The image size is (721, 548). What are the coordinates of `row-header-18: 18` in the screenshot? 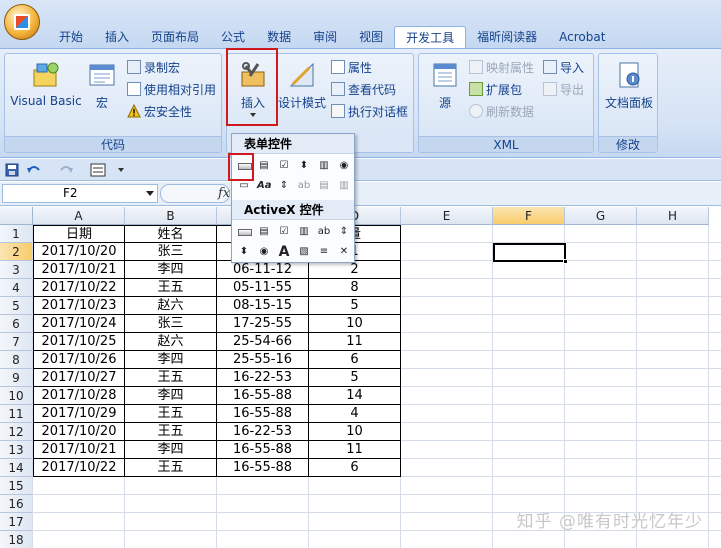 It's located at (16, 539).